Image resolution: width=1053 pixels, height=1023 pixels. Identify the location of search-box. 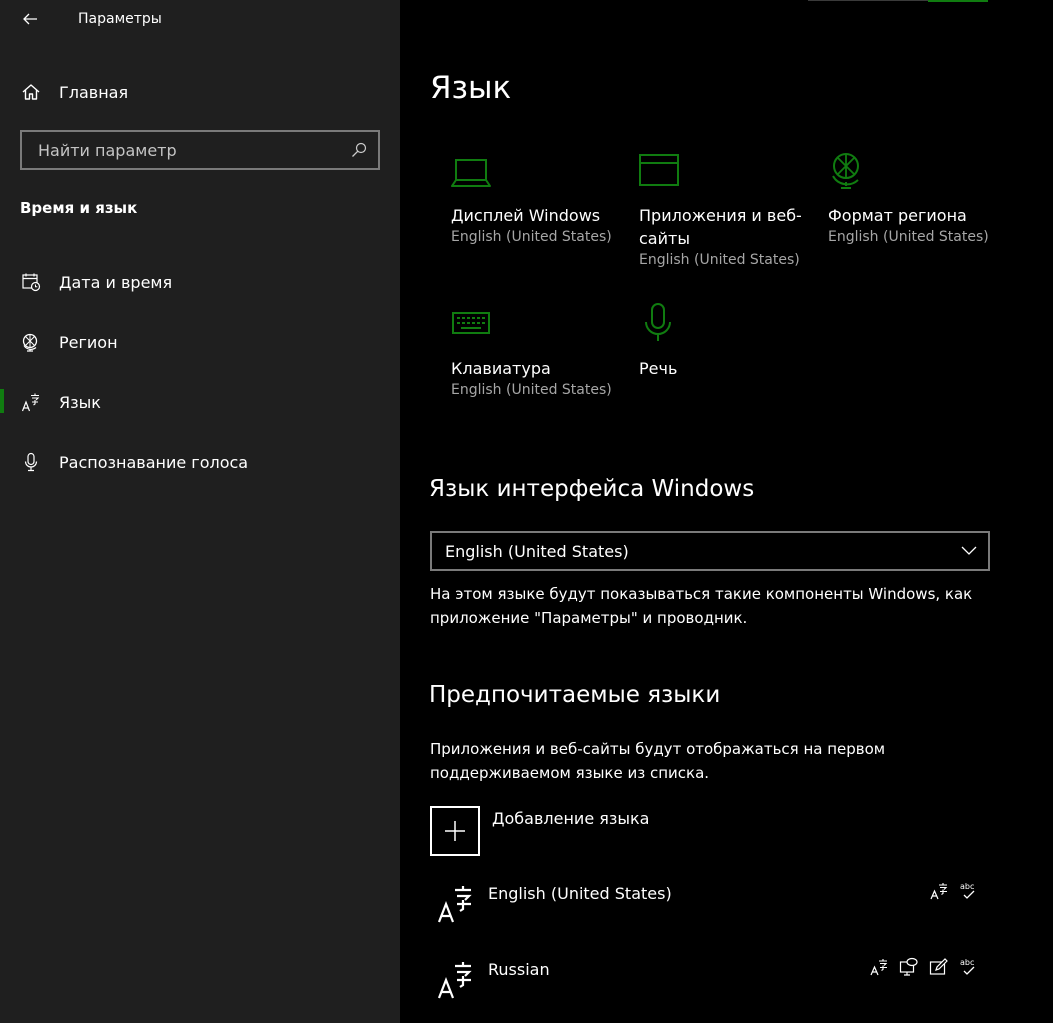
(200, 150).